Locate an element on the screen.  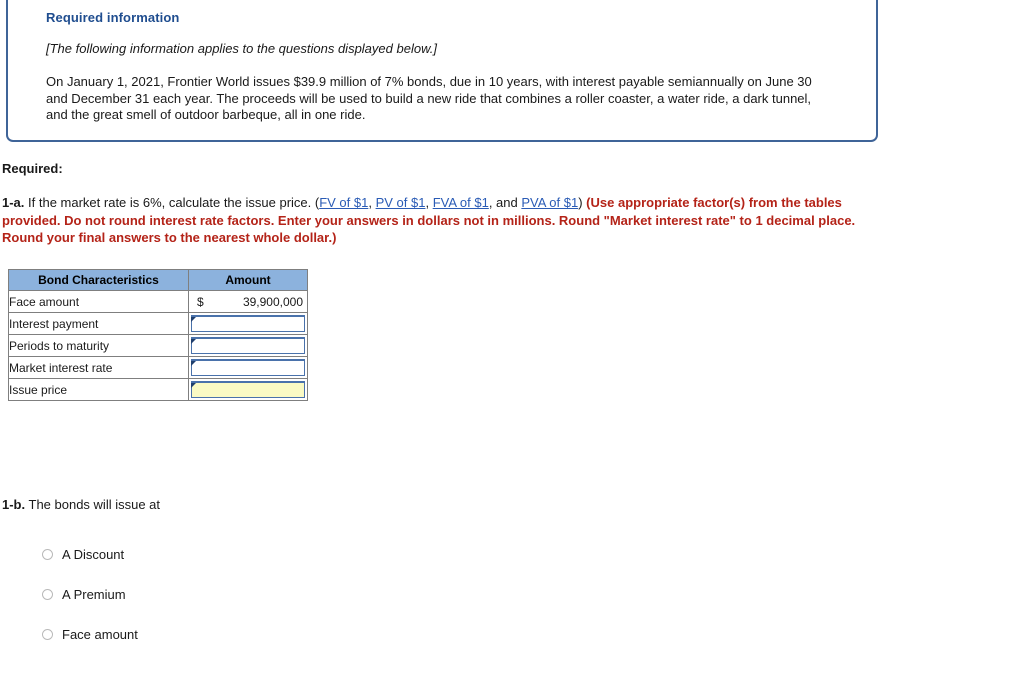
cell-face-amount-value: $ 39,900,000 is located at coordinates (248, 301).